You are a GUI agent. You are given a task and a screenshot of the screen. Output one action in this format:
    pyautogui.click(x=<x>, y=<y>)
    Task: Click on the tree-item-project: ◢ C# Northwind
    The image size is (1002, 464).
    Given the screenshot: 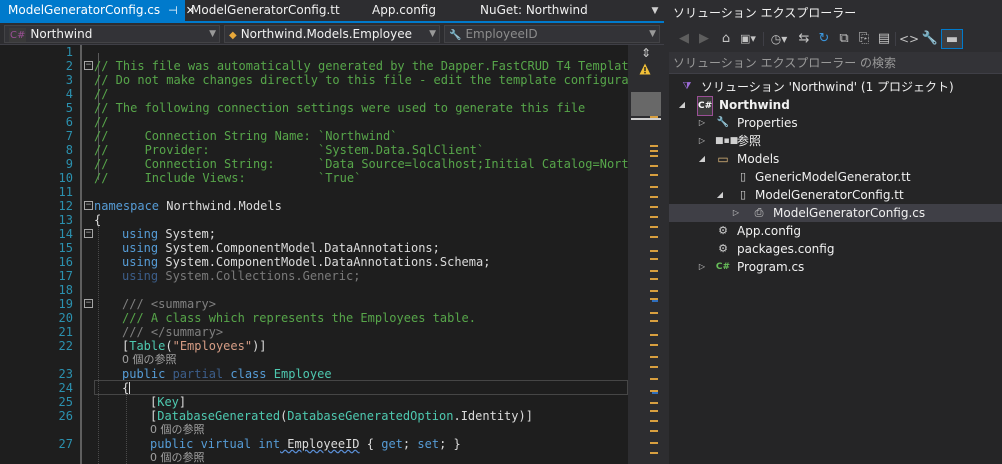 What is the action you would take?
    pyautogui.click(x=835, y=106)
    